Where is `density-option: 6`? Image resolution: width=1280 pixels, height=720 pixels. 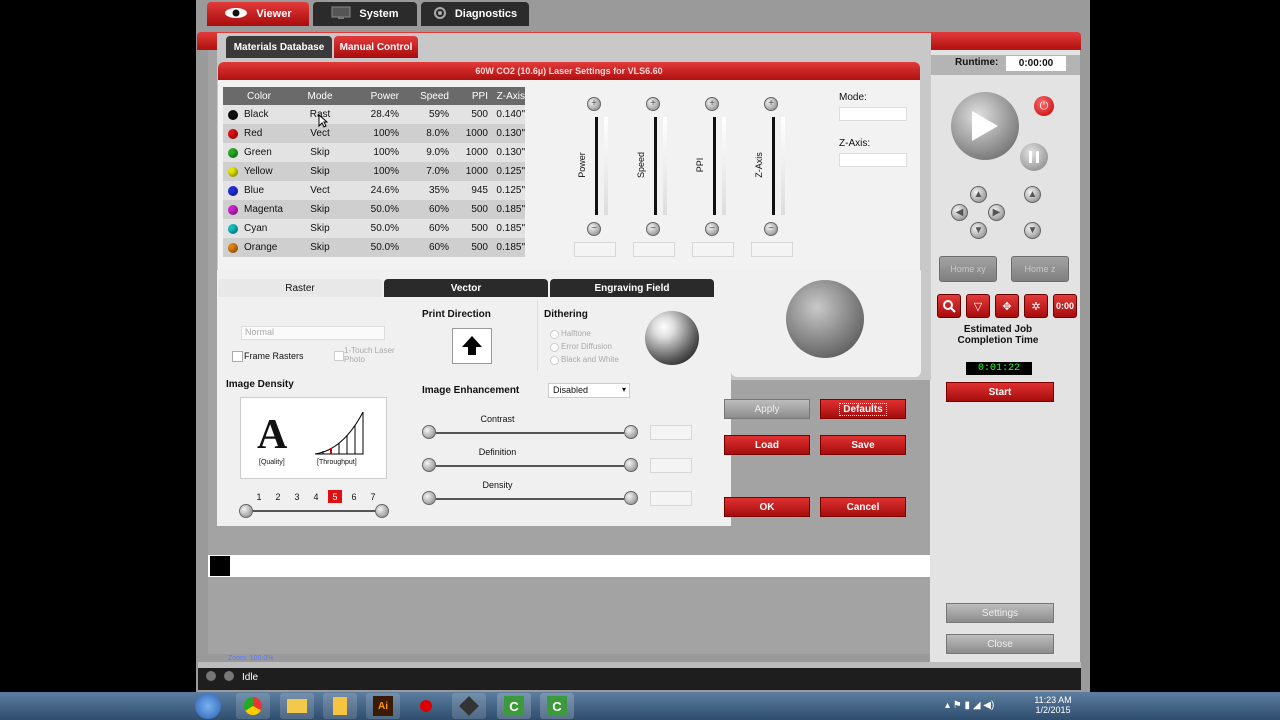
density-option: 6 is located at coordinates (354, 496).